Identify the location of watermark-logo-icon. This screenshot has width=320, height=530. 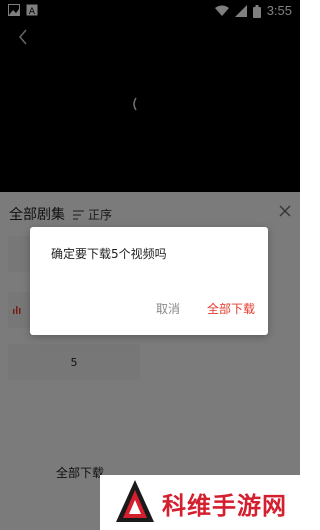
(135, 501).